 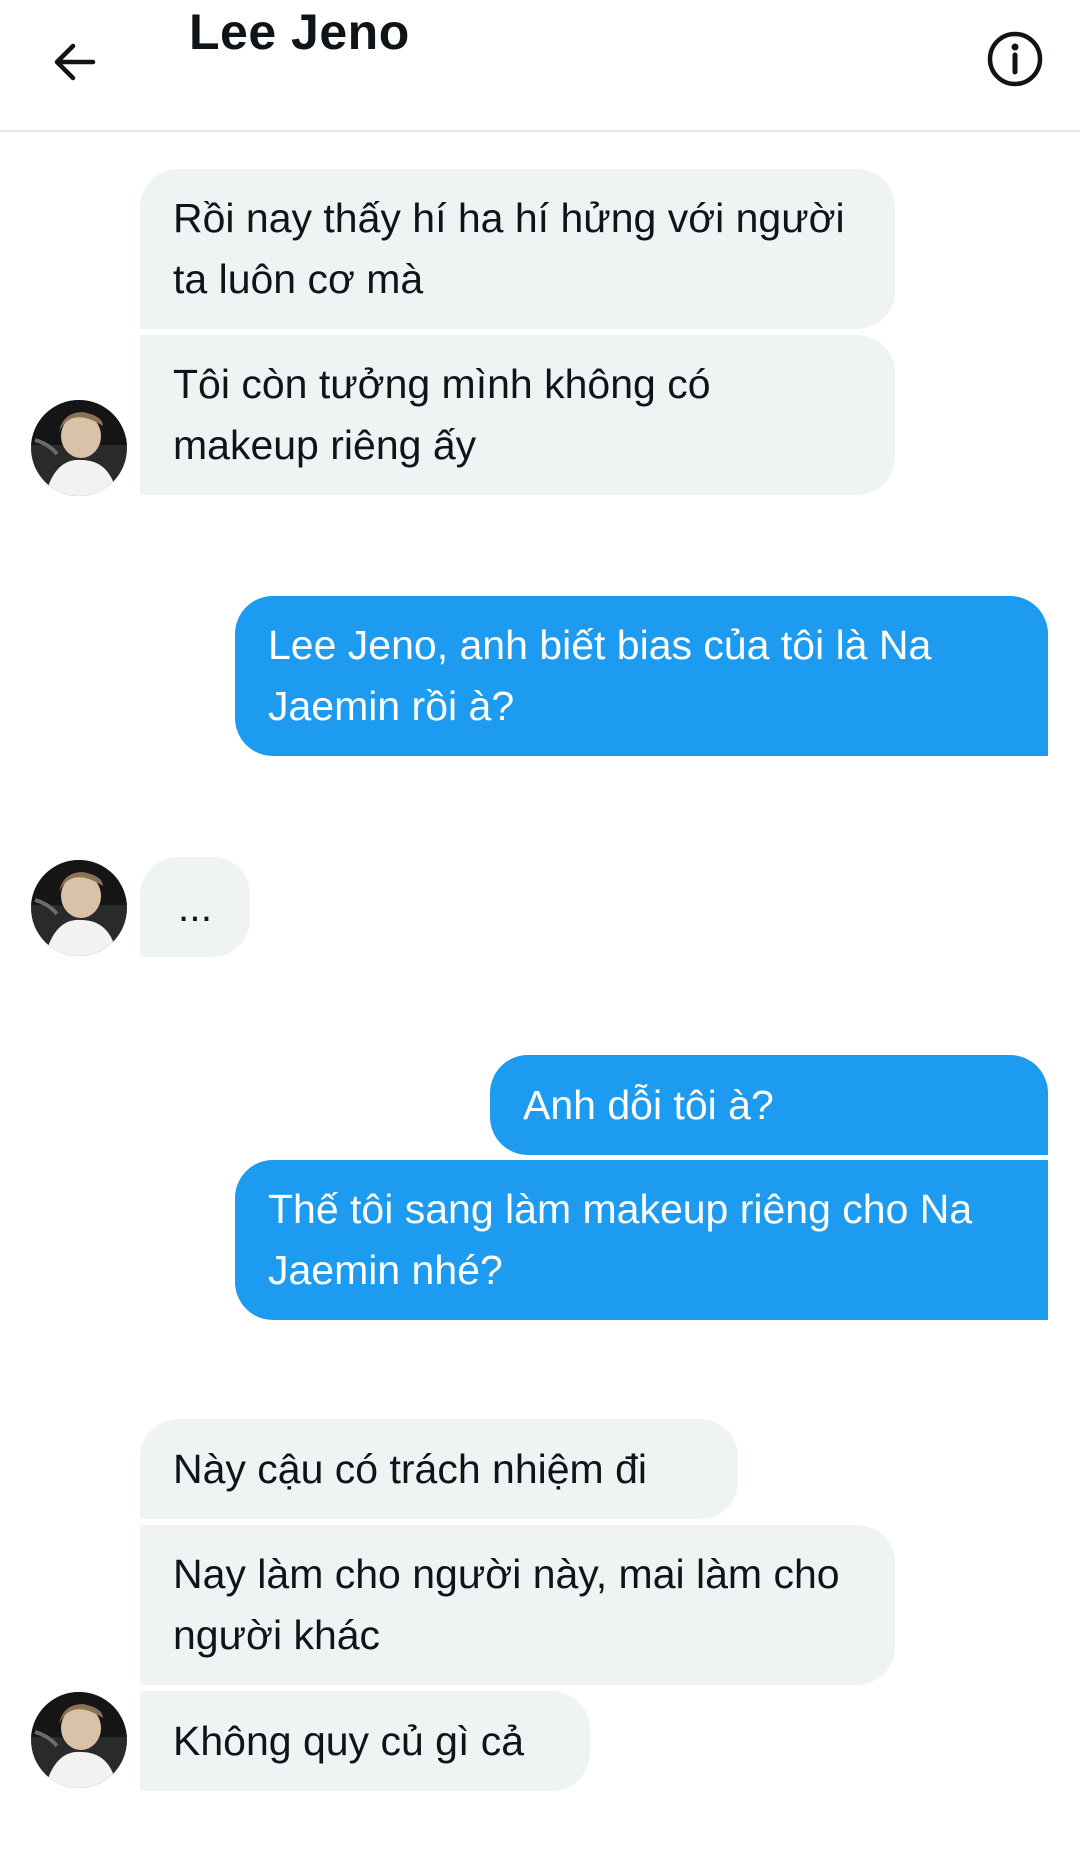 I want to click on message-bubble-incoming: Không quy củ gì cả, so click(x=365, y=1741).